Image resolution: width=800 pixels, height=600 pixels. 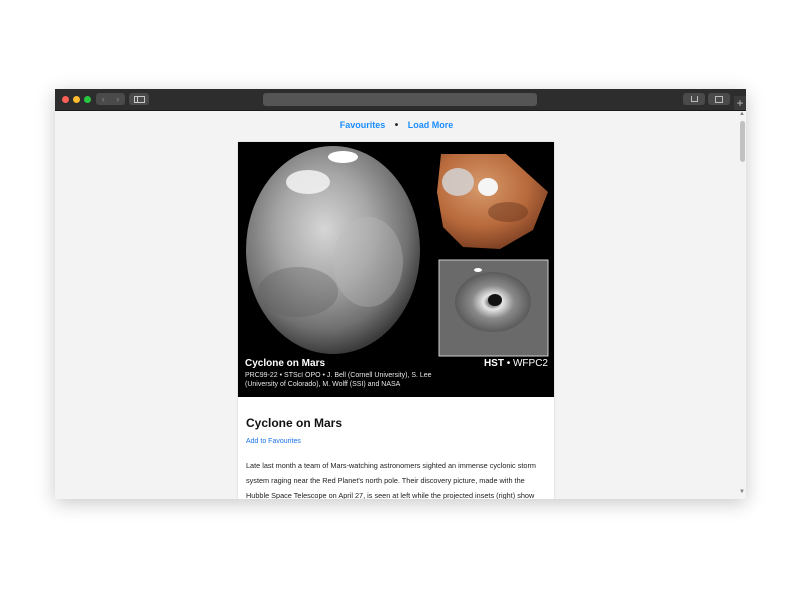 I want to click on back-button: ‹, so click(x=103, y=99).